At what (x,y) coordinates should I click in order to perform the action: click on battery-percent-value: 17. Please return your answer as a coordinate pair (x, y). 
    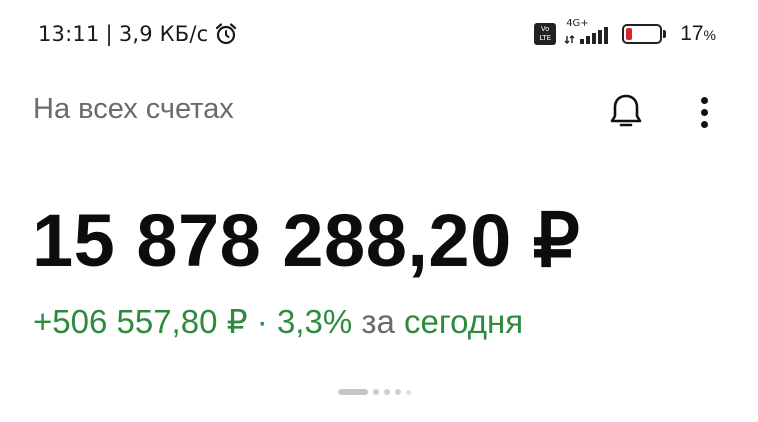
    Looking at the image, I should click on (692, 33).